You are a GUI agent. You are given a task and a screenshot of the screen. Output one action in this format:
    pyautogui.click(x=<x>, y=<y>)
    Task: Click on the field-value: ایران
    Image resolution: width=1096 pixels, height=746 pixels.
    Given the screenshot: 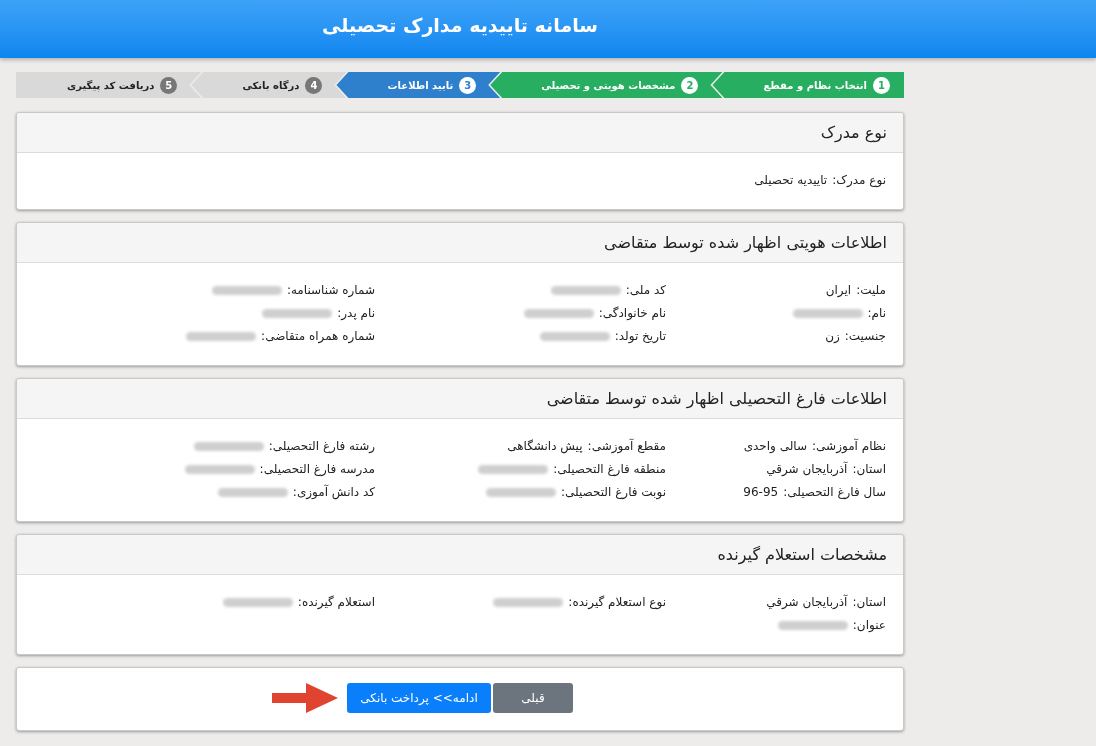 What is the action you would take?
    pyautogui.click(x=838, y=290)
    